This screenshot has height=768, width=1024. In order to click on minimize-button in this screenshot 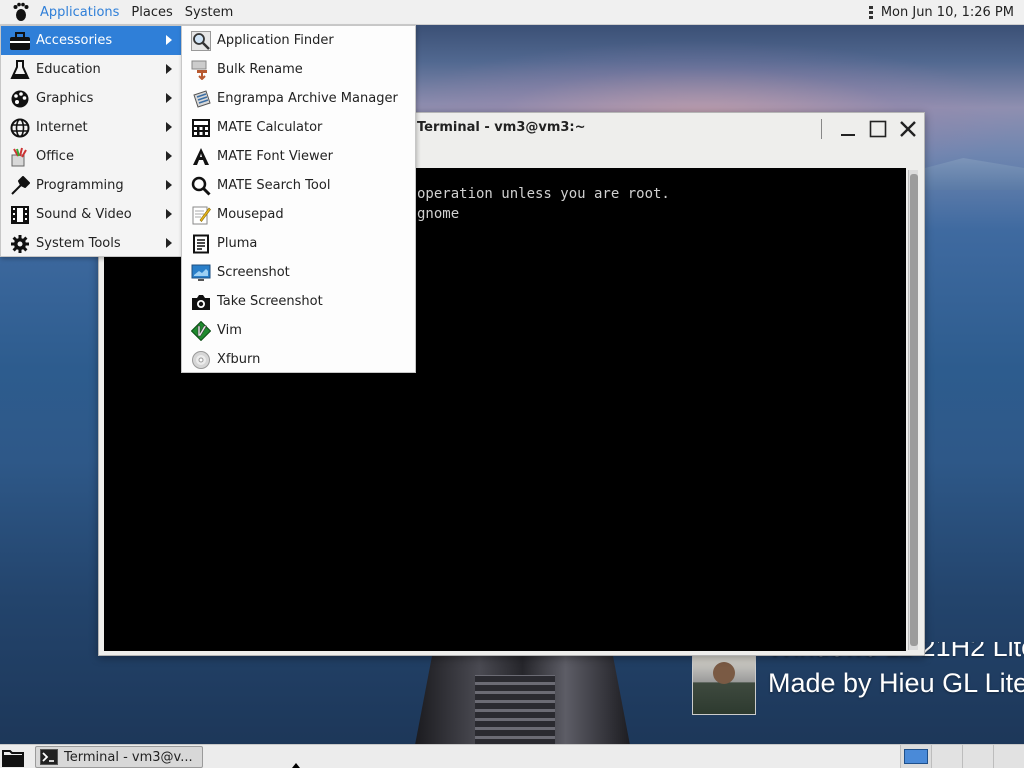, I will do `click(848, 129)`.